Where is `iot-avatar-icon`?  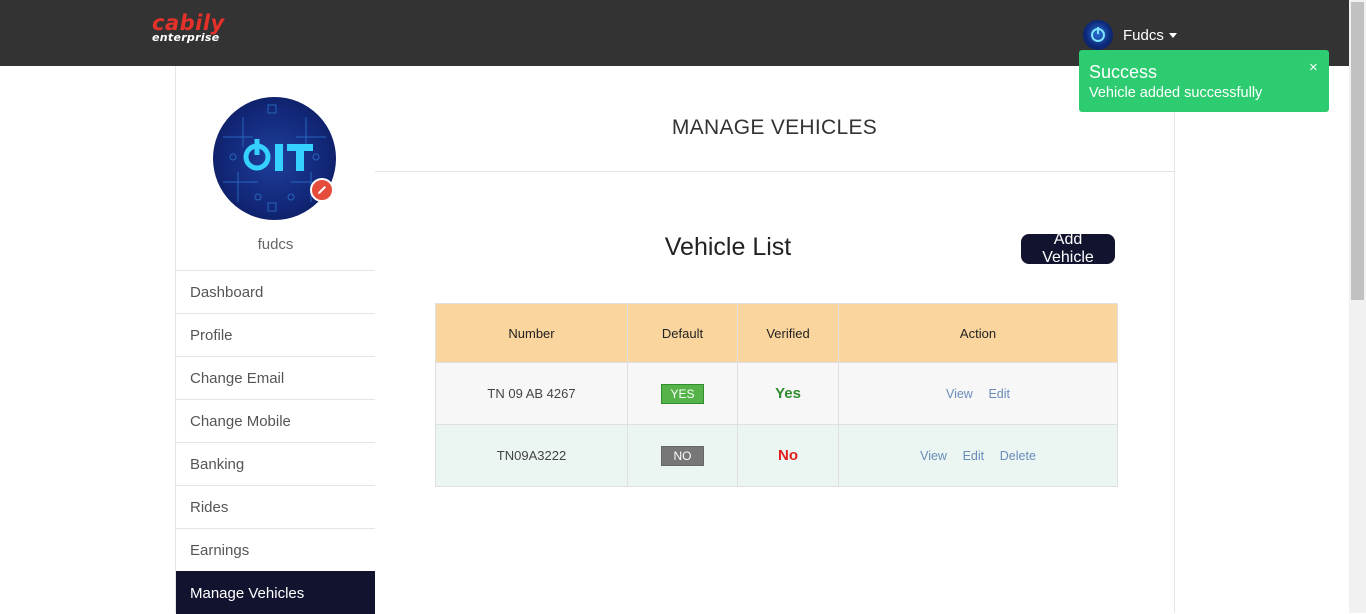 iot-avatar-icon is located at coordinates (1098, 34).